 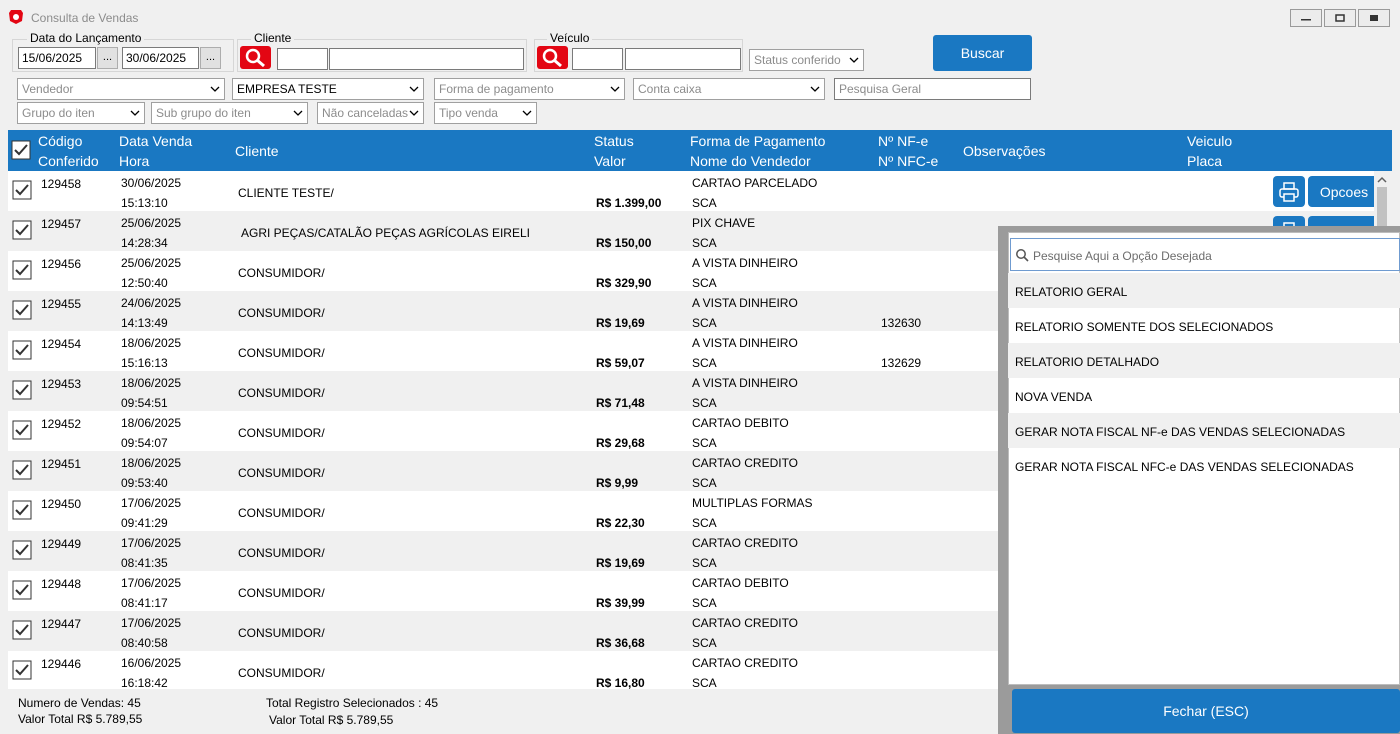 What do you see at coordinates (620, 443) in the screenshot?
I see `row-valor: R$ 29,68` at bounding box center [620, 443].